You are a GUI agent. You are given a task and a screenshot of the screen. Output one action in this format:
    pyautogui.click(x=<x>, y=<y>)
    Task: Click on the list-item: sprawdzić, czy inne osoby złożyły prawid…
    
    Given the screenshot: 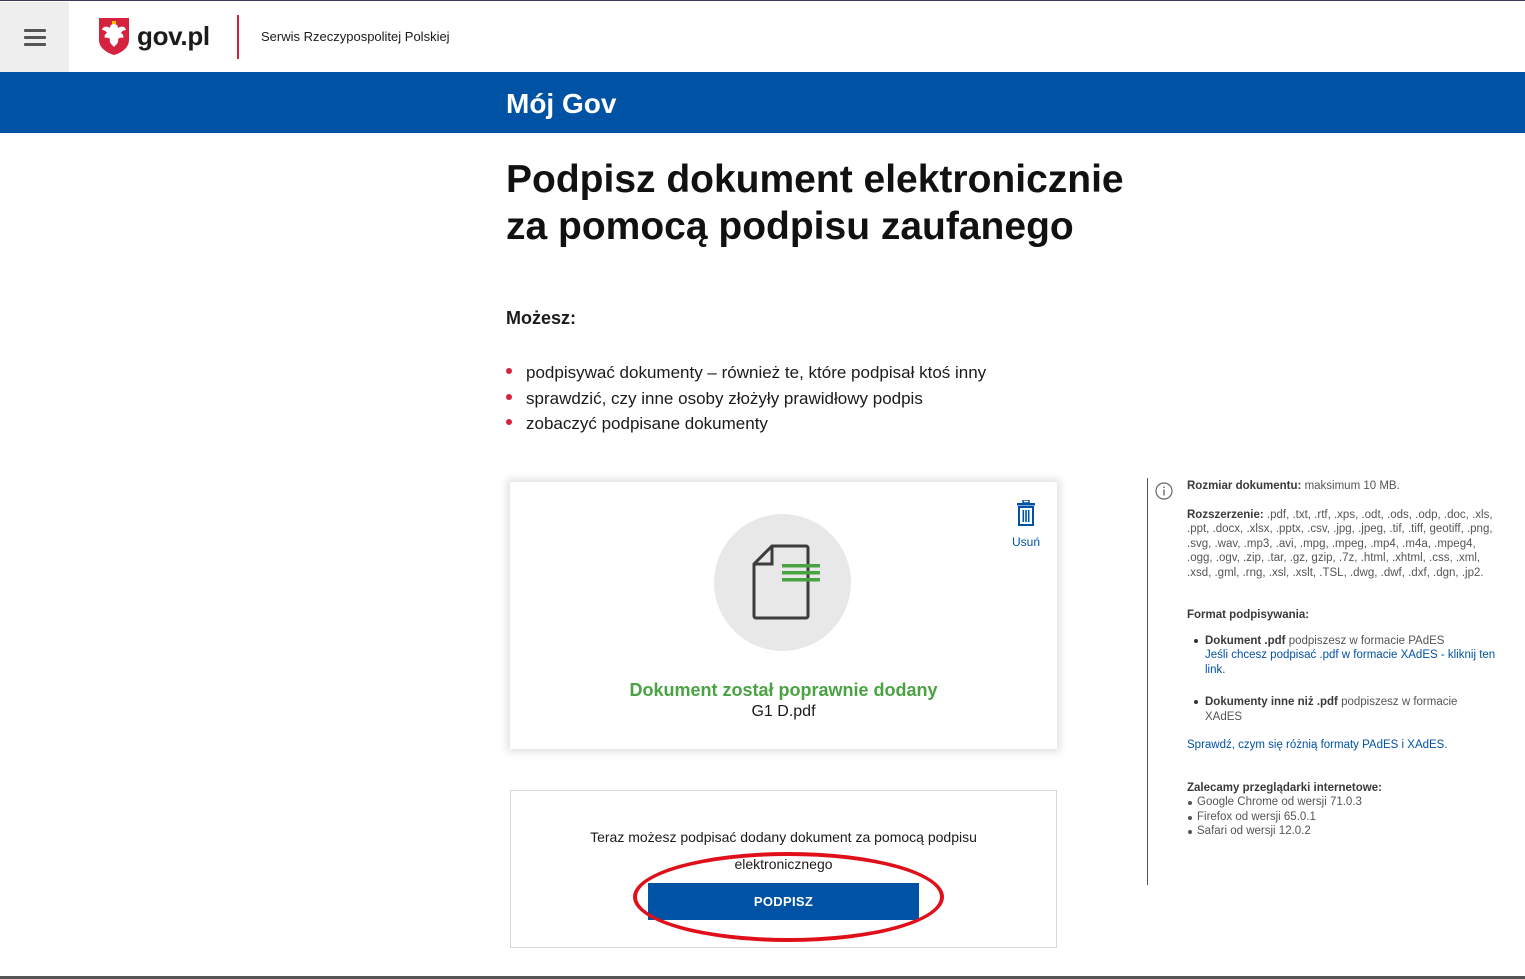 What is the action you would take?
    pyautogui.click(x=746, y=399)
    